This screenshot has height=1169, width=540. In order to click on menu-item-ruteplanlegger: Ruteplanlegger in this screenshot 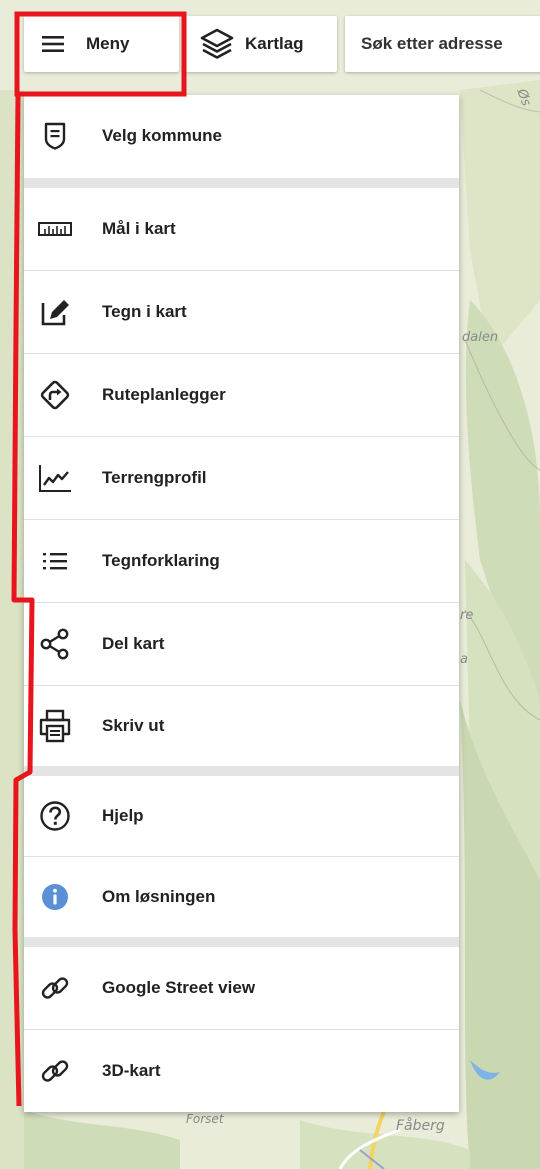, I will do `click(241, 395)`.